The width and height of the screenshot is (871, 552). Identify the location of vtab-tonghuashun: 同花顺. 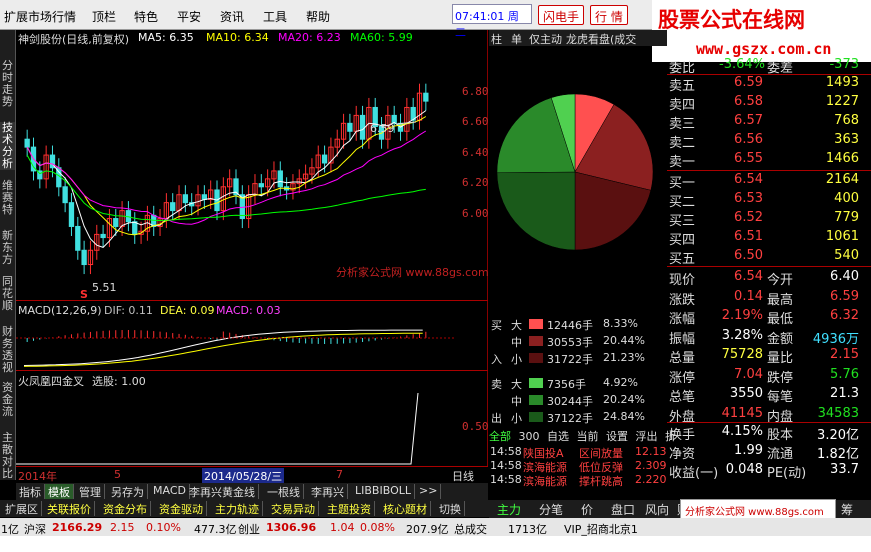
(7, 294).